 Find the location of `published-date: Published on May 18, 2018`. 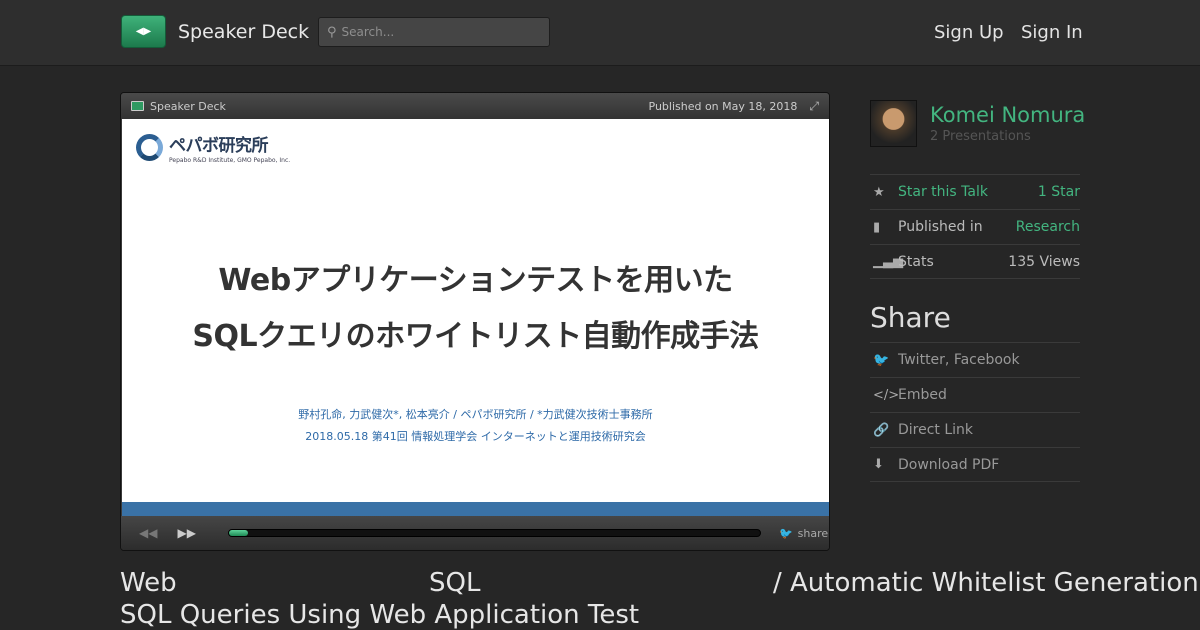

published-date: Published on May 18, 2018 is located at coordinates (723, 106).